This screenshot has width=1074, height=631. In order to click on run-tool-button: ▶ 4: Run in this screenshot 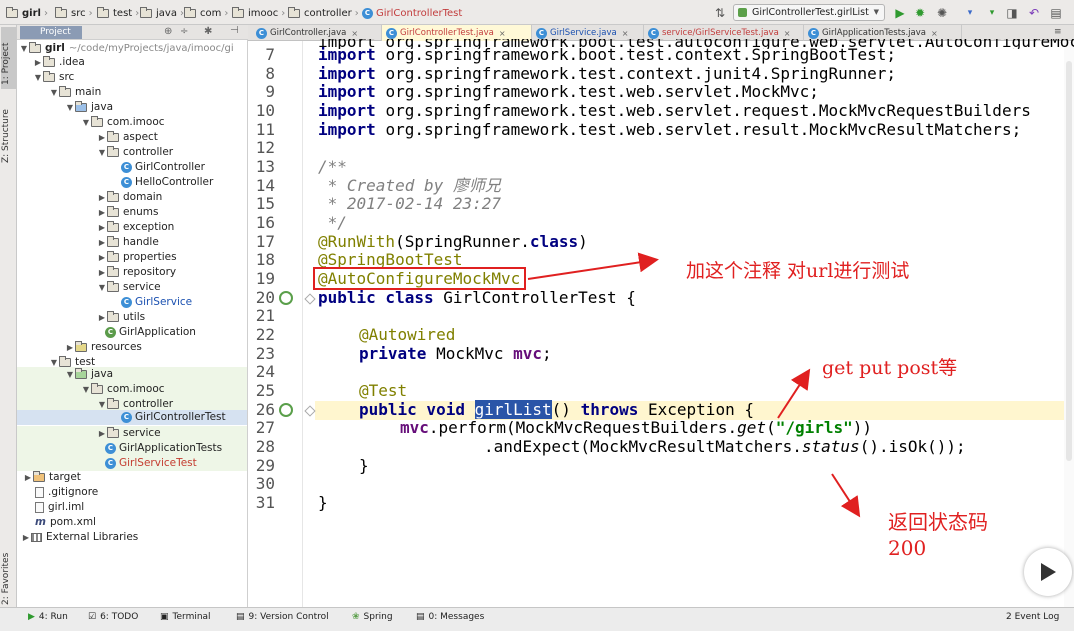, I will do `click(48, 617)`.